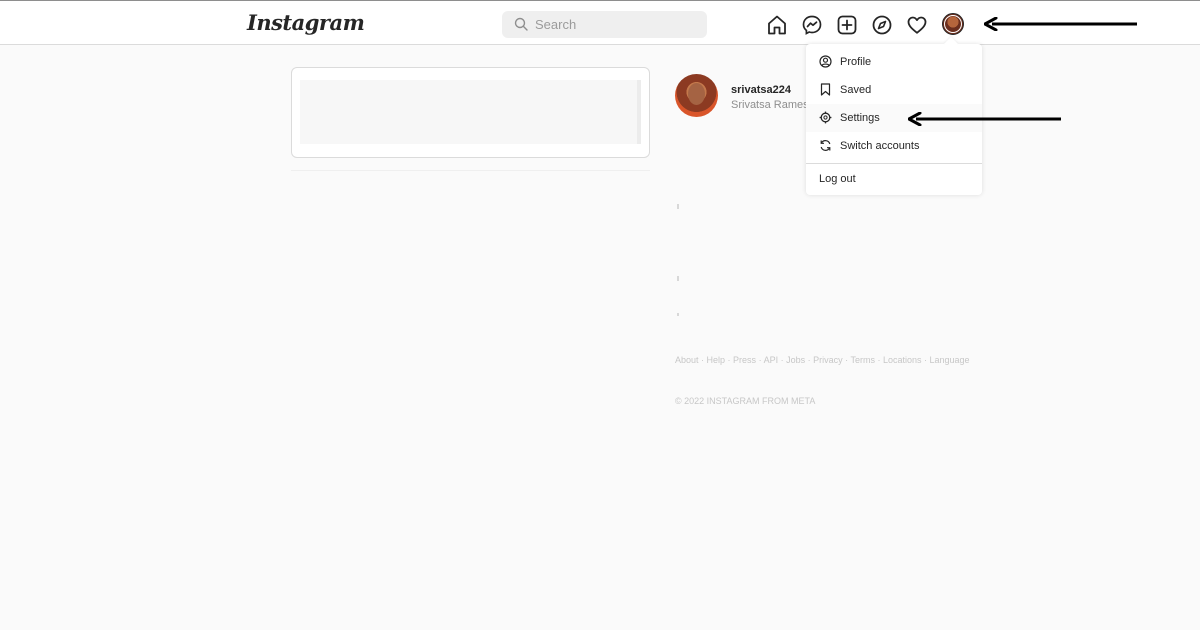 This screenshot has width=1200, height=630. What do you see at coordinates (777, 25) in the screenshot?
I see `home-icon` at bounding box center [777, 25].